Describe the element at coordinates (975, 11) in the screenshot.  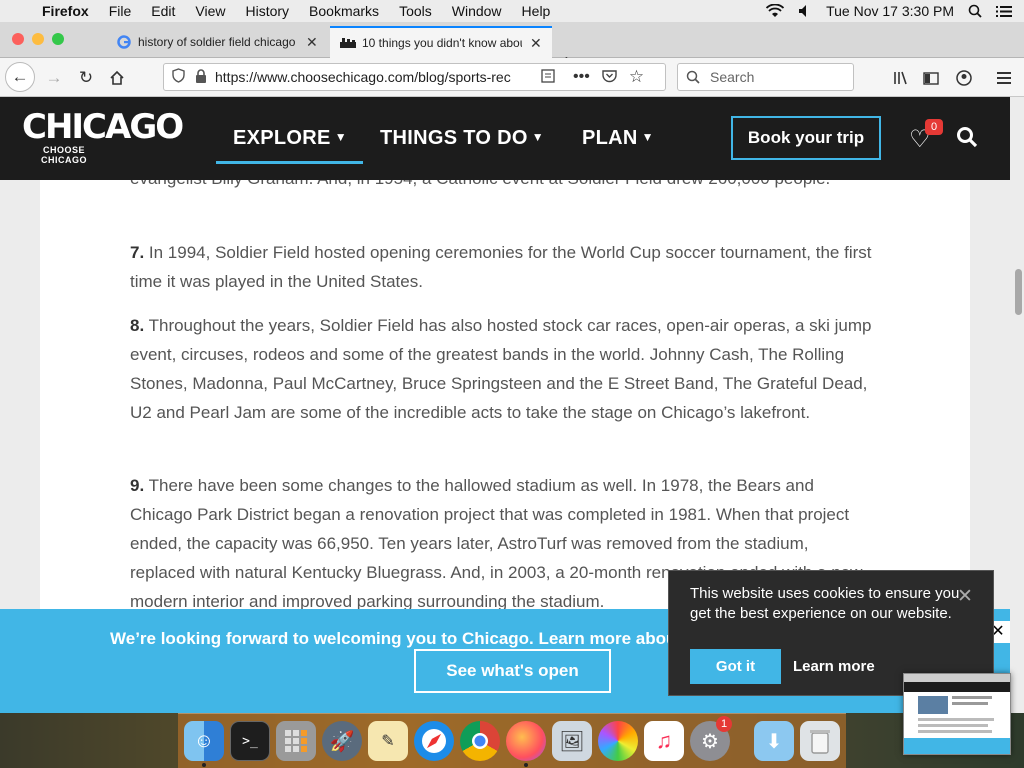
I see `spotlight-search-icon` at that location.